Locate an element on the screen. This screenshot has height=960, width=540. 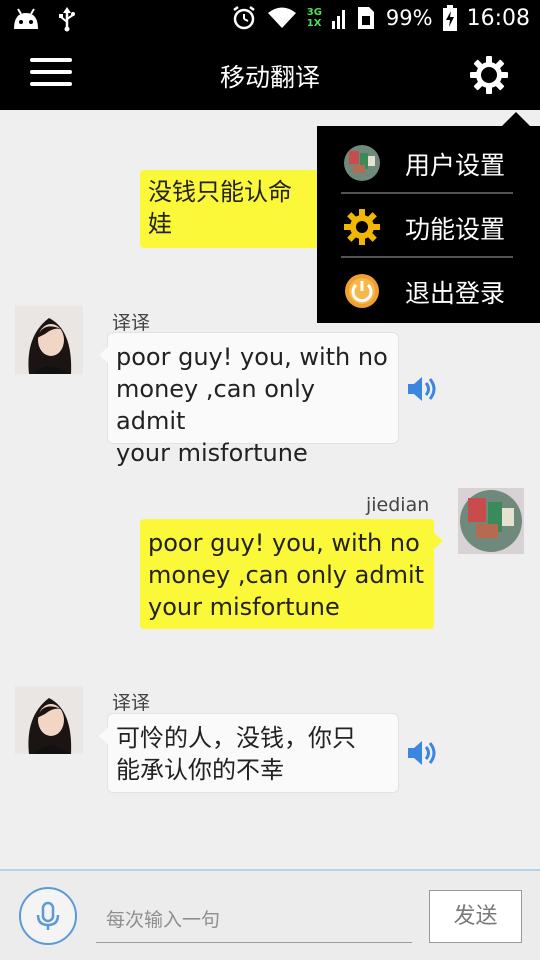
message-text-line: 能承认你的不幸 is located at coordinates (200, 770).